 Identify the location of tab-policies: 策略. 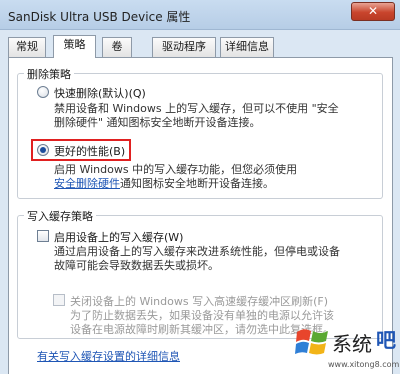
(74, 46).